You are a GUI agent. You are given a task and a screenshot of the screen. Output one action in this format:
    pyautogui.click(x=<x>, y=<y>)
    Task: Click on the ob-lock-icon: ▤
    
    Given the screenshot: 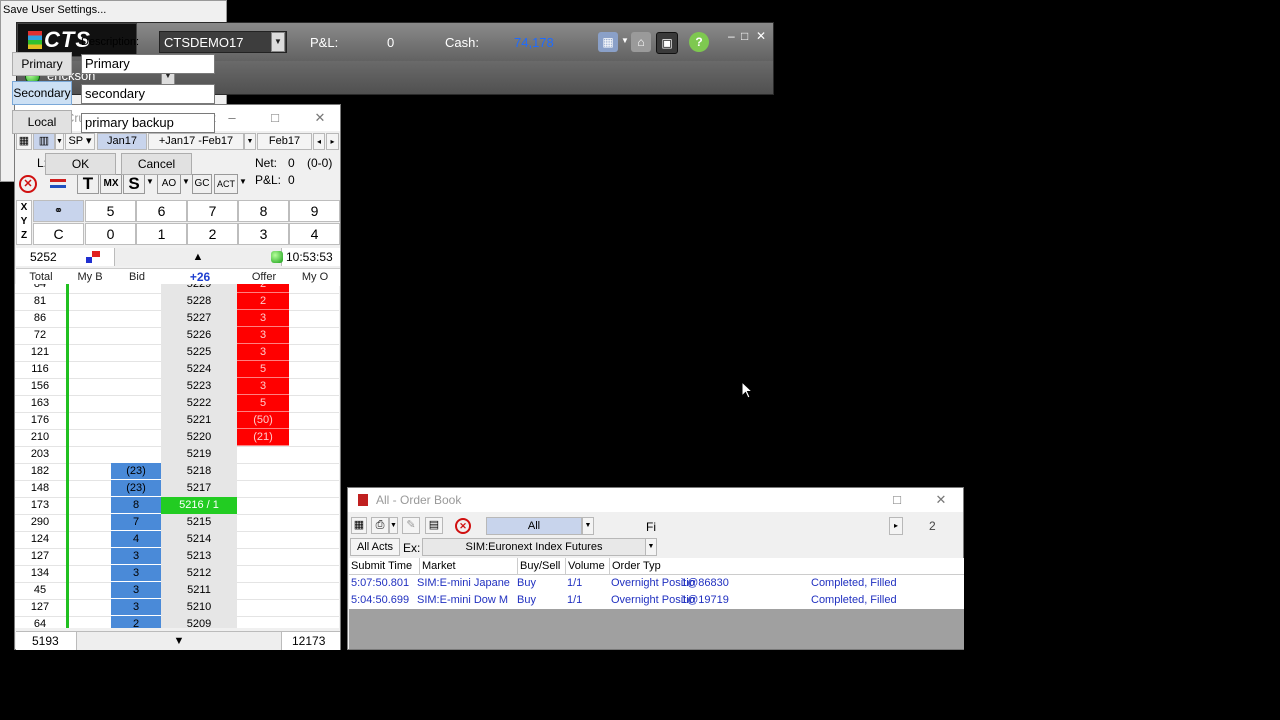 What is the action you would take?
    pyautogui.click(x=434, y=525)
    